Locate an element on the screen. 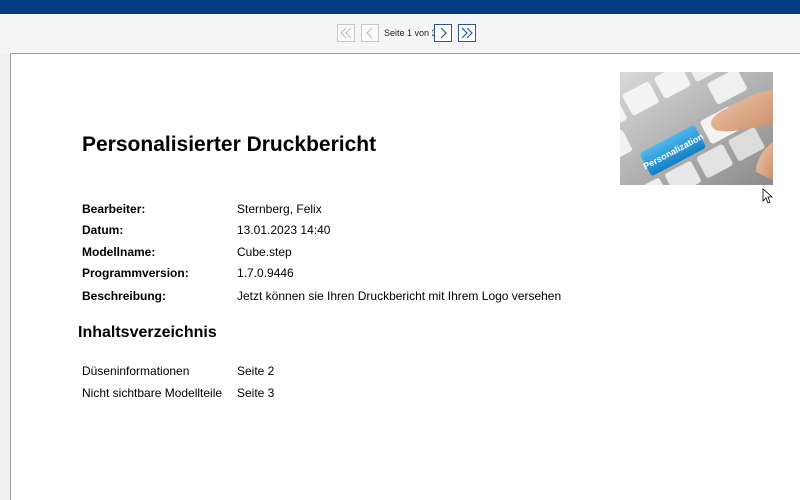 Image resolution: width=800 pixels, height=500 pixels. window-top-bar is located at coordinates (400, 7).